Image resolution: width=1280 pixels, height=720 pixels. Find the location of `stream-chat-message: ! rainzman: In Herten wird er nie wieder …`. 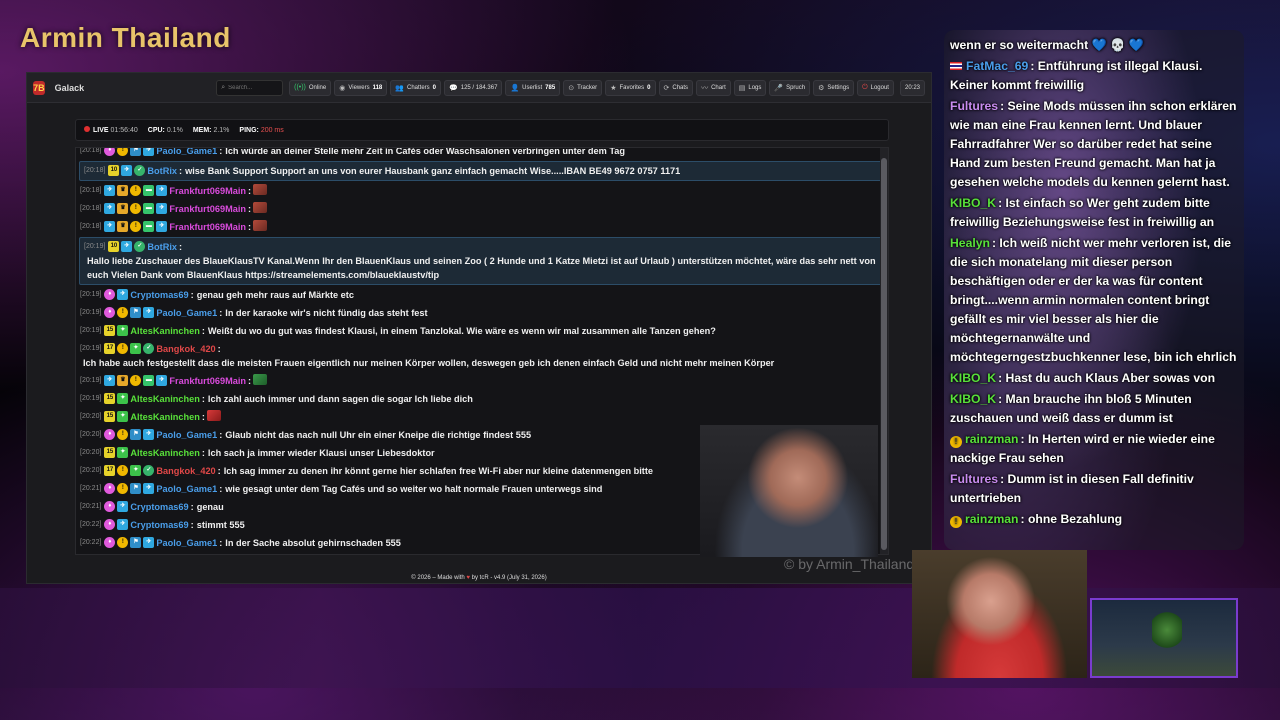

stream-chat-message: ! rainzman: In Herten wird er nie wieder … is located at coordinates (1082, 448).